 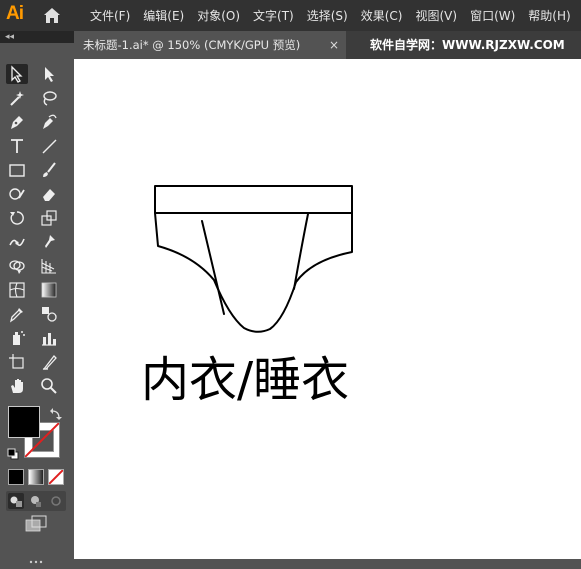 I want to click on eraser-tool-icon, so click(x=49, y=194).